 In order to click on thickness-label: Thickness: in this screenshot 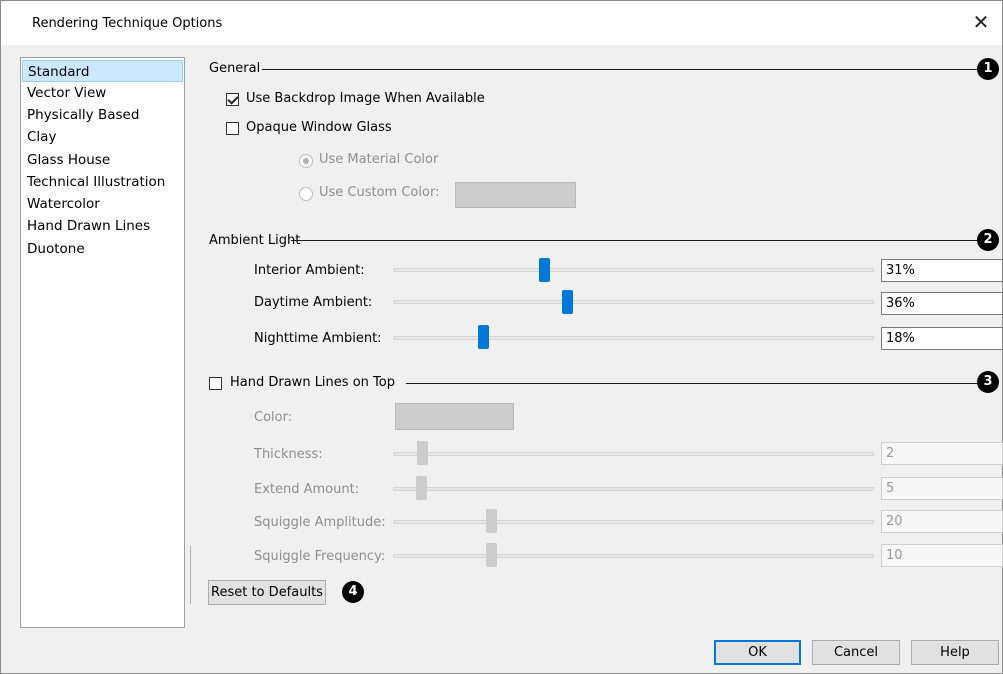, I will do `click(288, 454)`.